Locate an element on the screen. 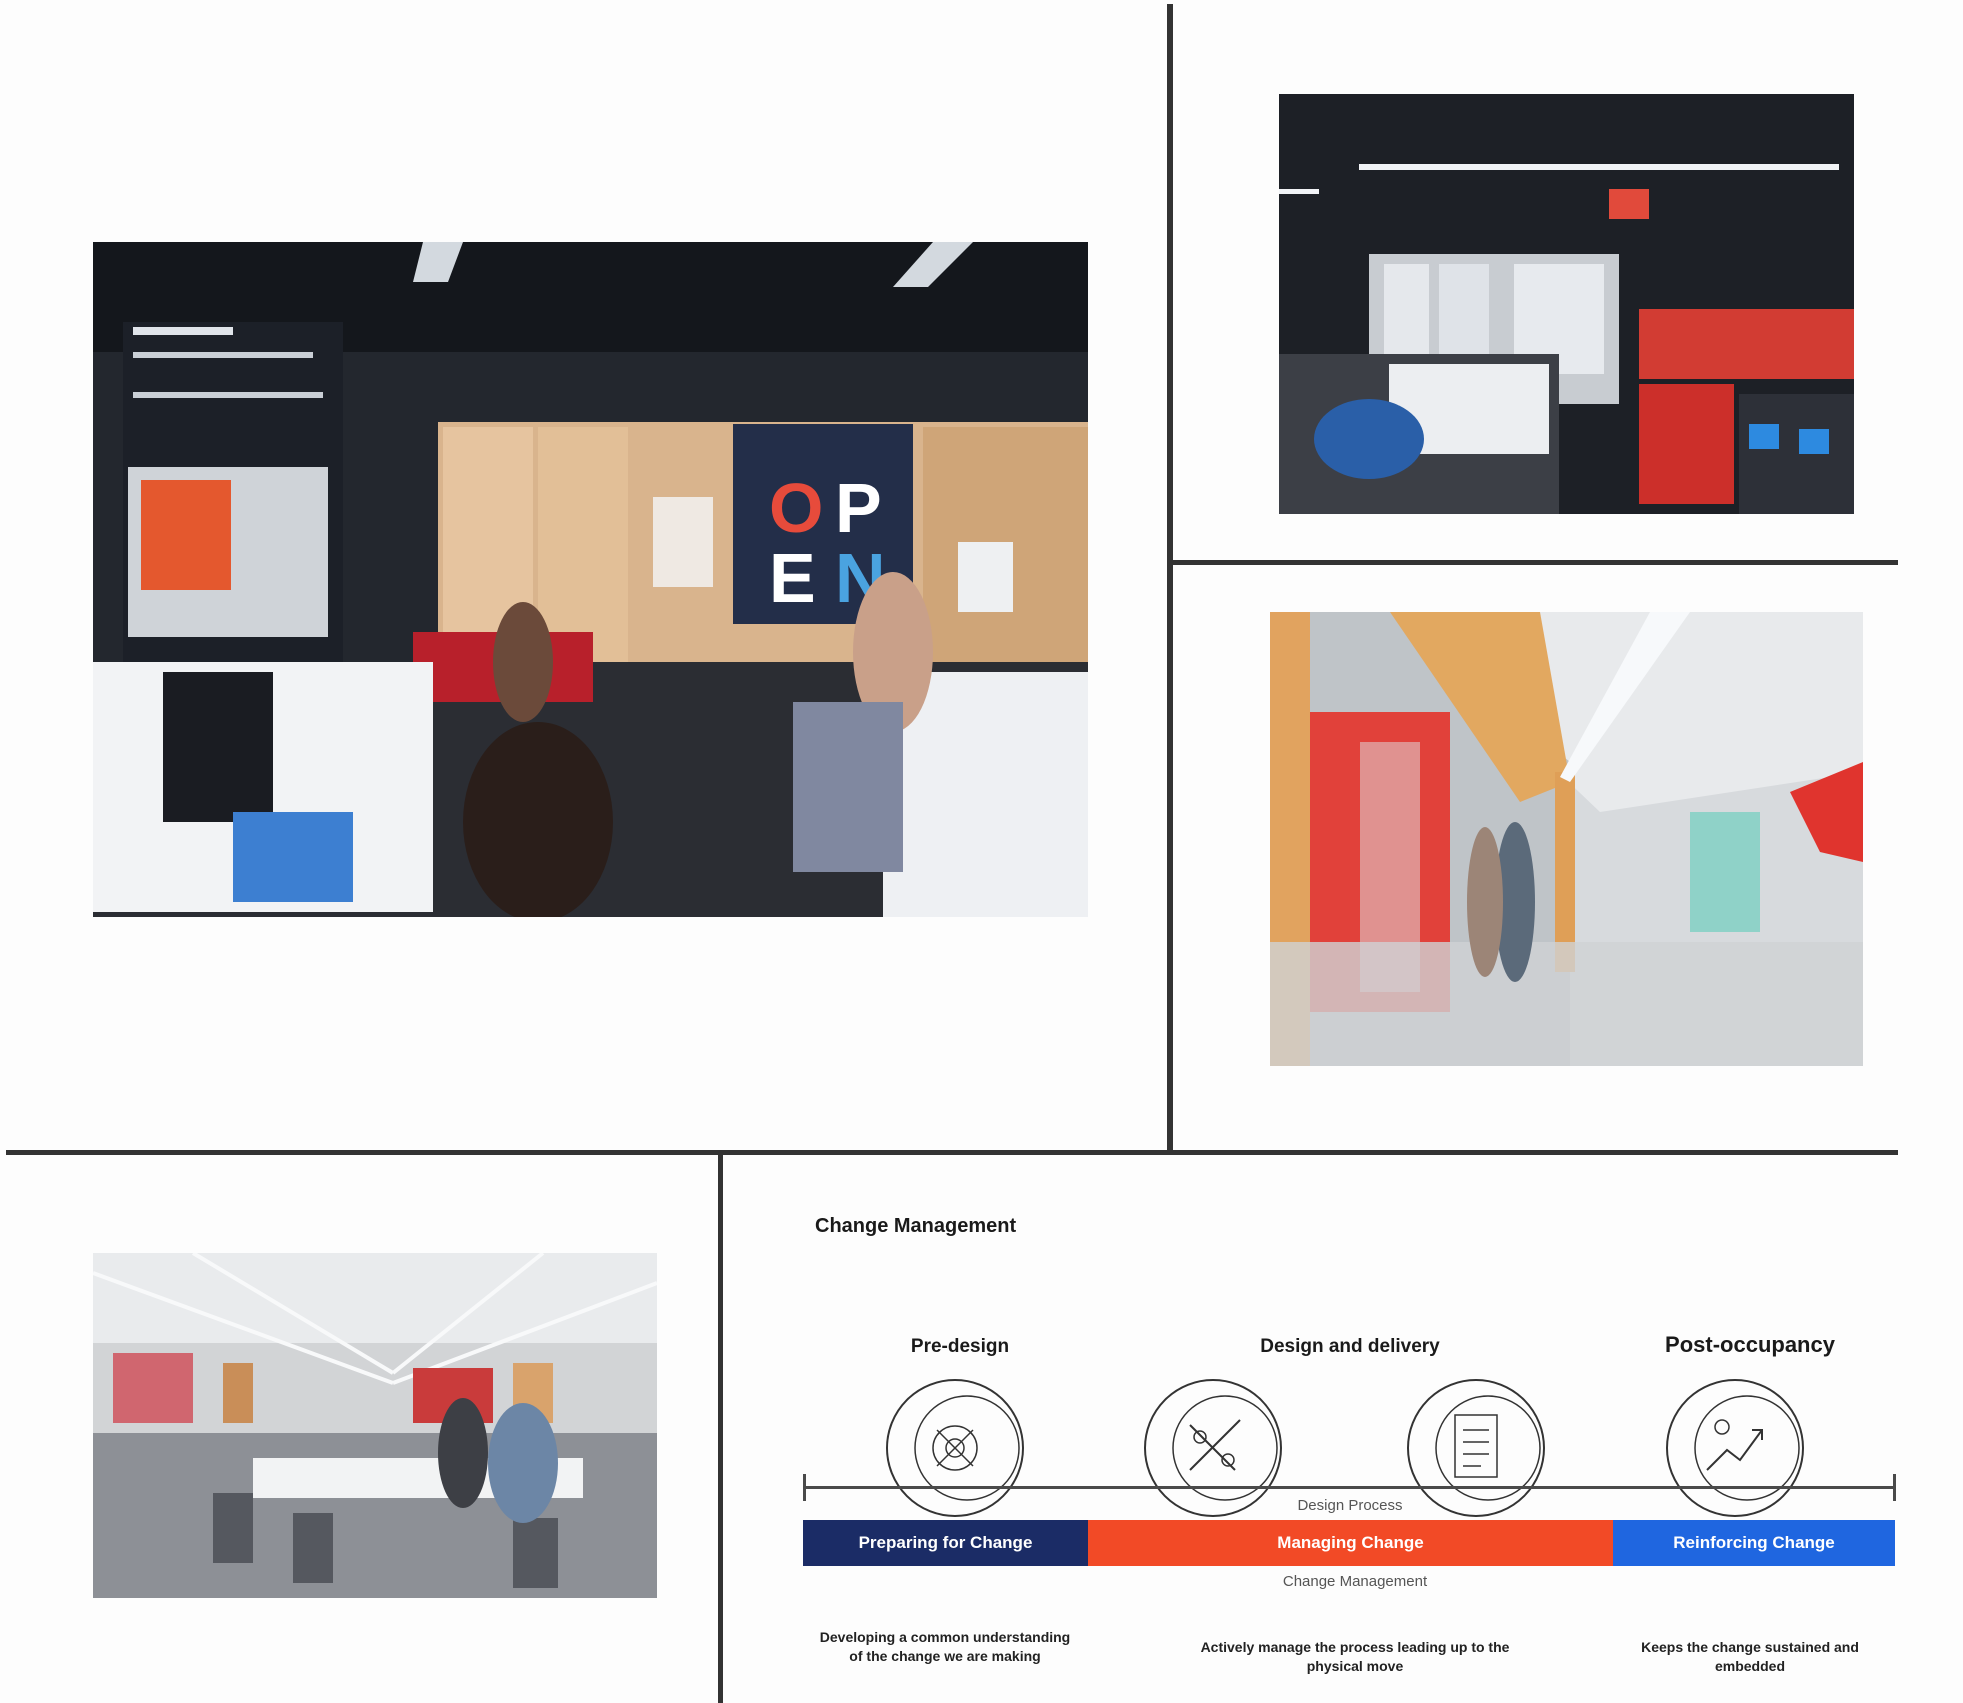  office-photo-open-workspace is located at coordinates (1566, 304).